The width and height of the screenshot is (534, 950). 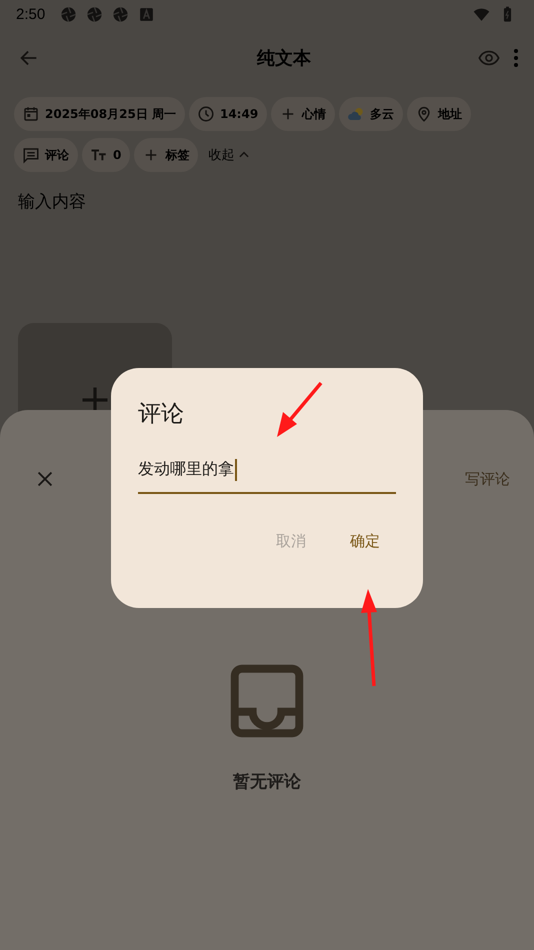 I want to click on wifi-icon, so click(x=481, y=14).